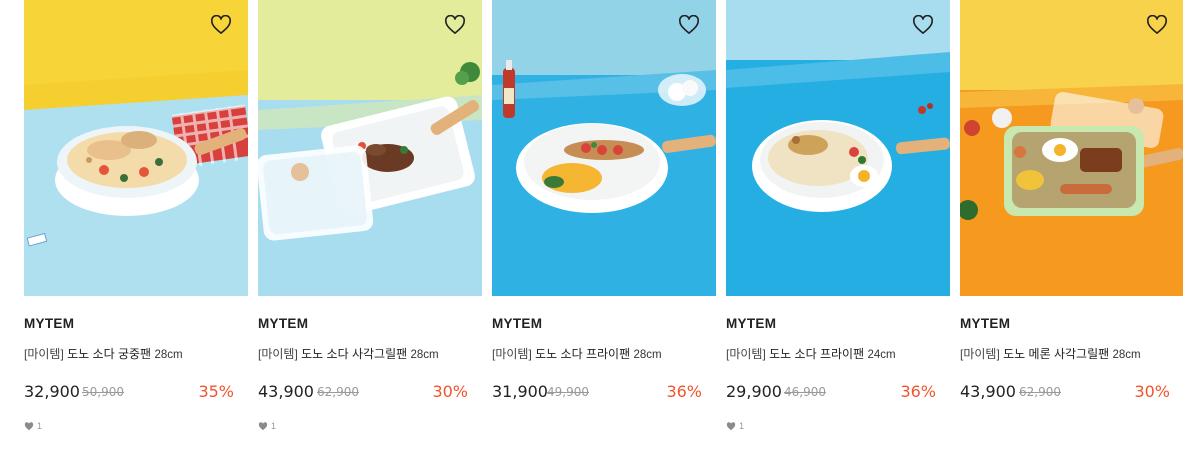 The image size is (1183, 449). I want to click on discount-rate: 35%, so click(216, 391).